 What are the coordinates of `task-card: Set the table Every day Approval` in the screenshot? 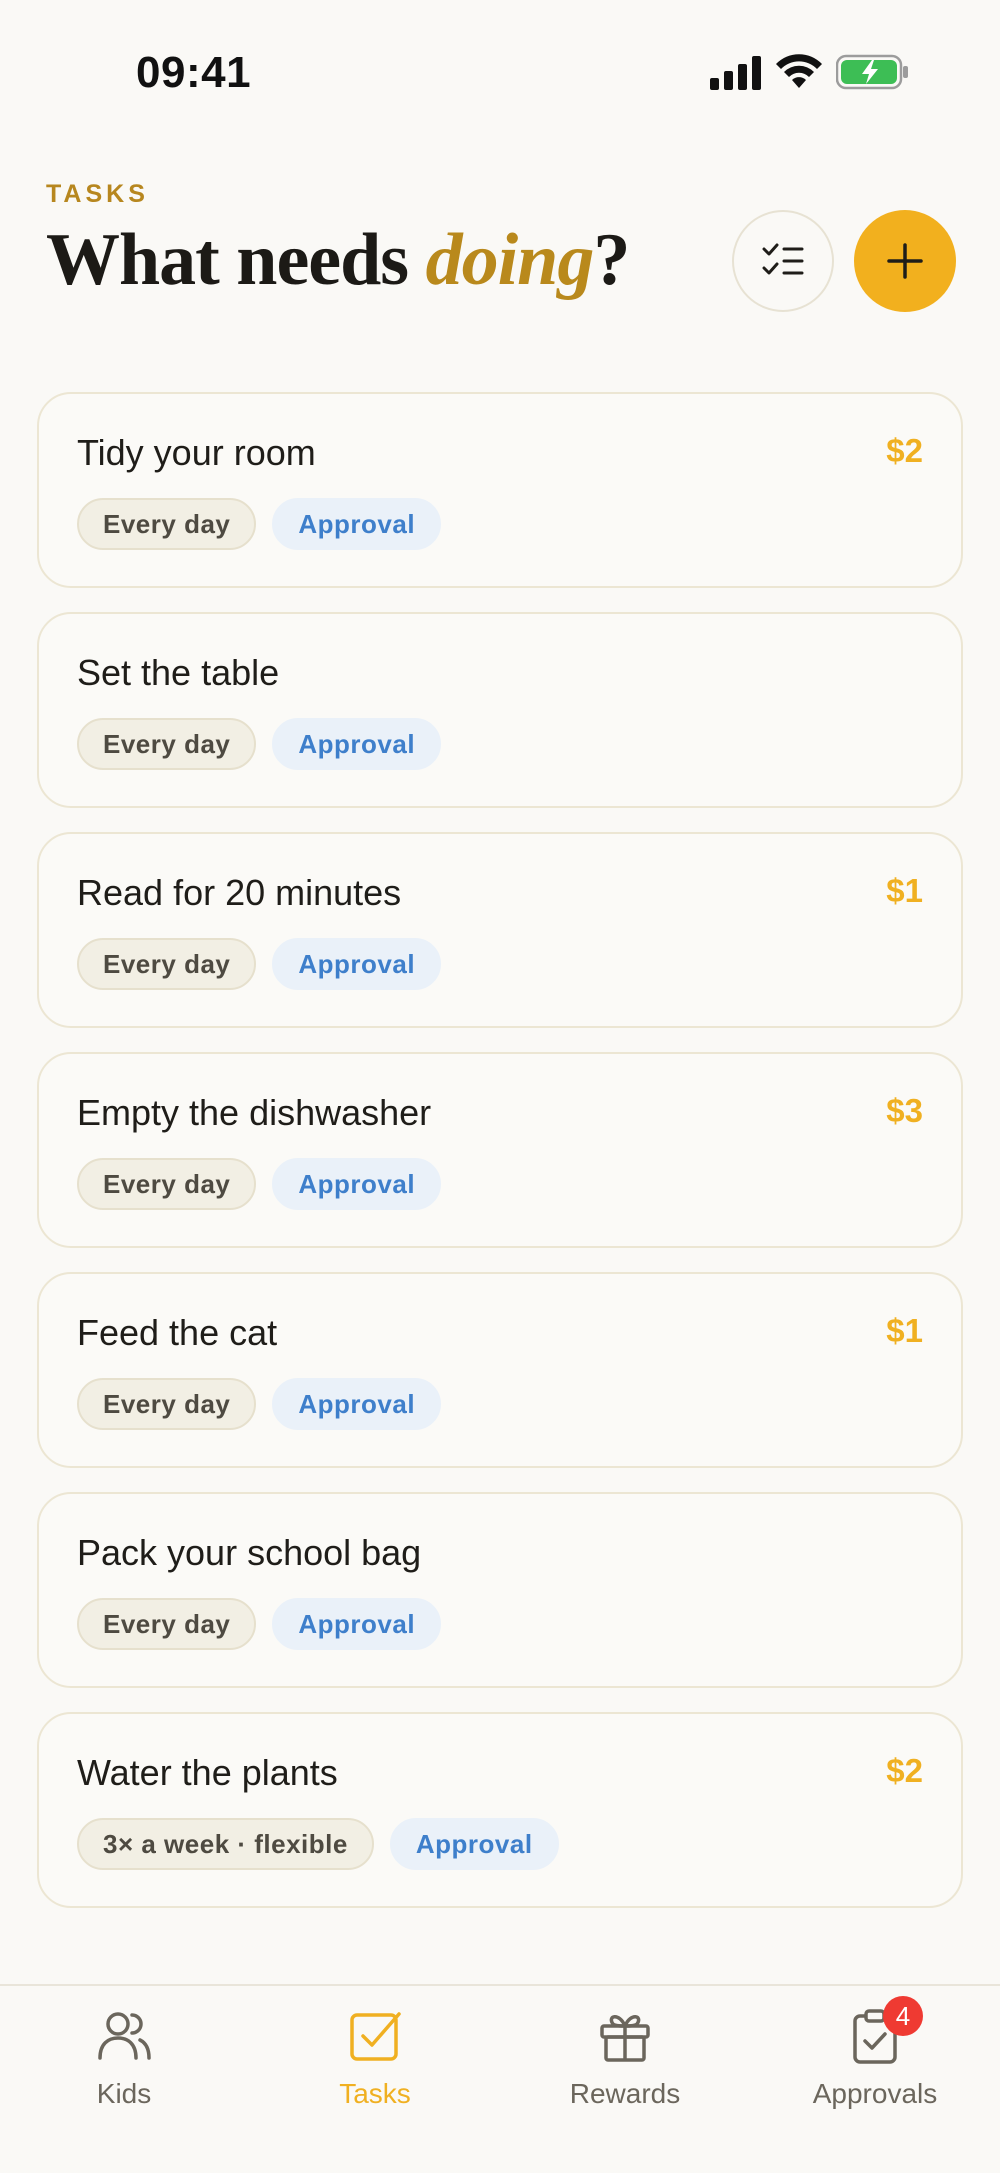 It's located at (500, 710).